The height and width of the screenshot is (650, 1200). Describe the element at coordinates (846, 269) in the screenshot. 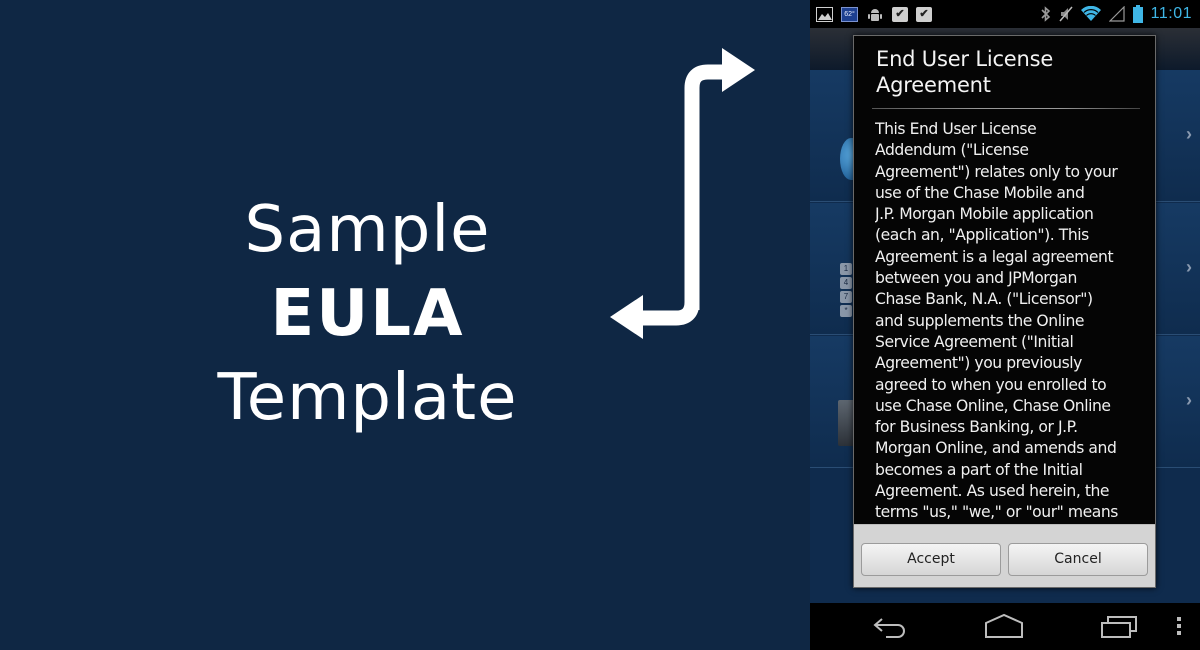

I see `keypad-key: 1` at that location.